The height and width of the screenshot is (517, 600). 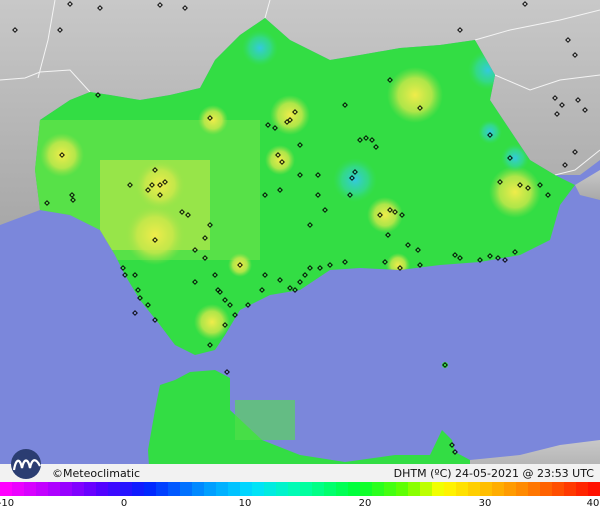 What do you see at coordinates (593, 503) in the screenshot?
I see `scale-tick: 40` at bounding box center [593, 503].